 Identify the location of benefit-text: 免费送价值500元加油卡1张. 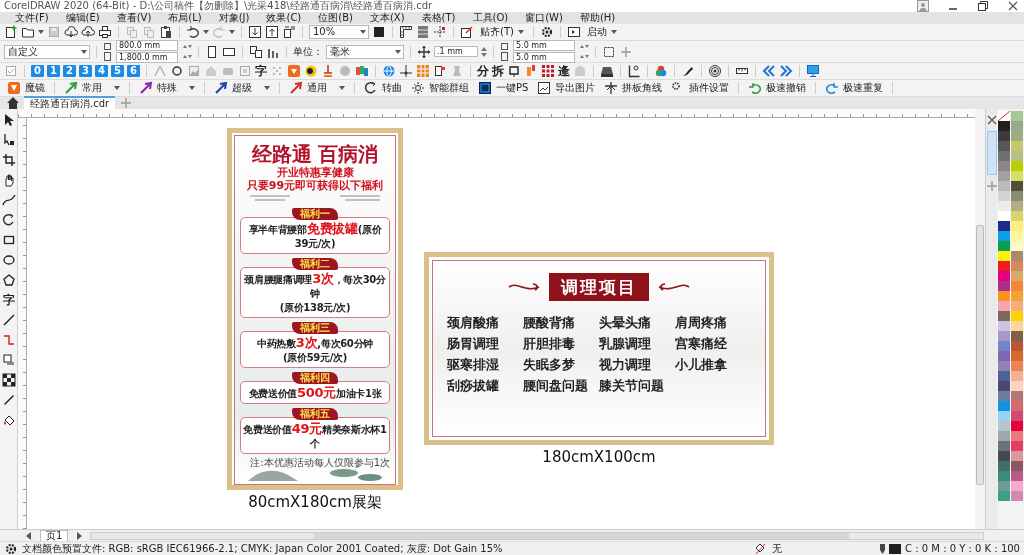
(315, 393).